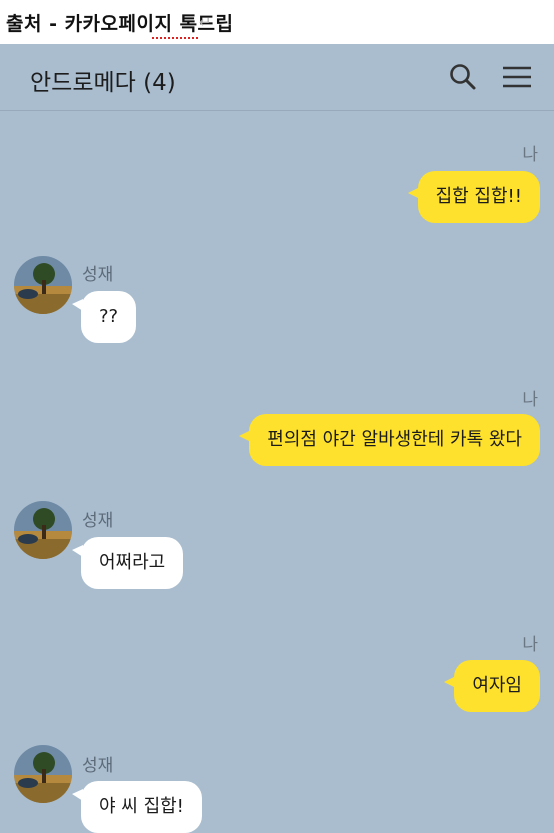  Describe the element at coordinates (175, 36) in the screenshot. I see `spellcheck-underline` at that location.